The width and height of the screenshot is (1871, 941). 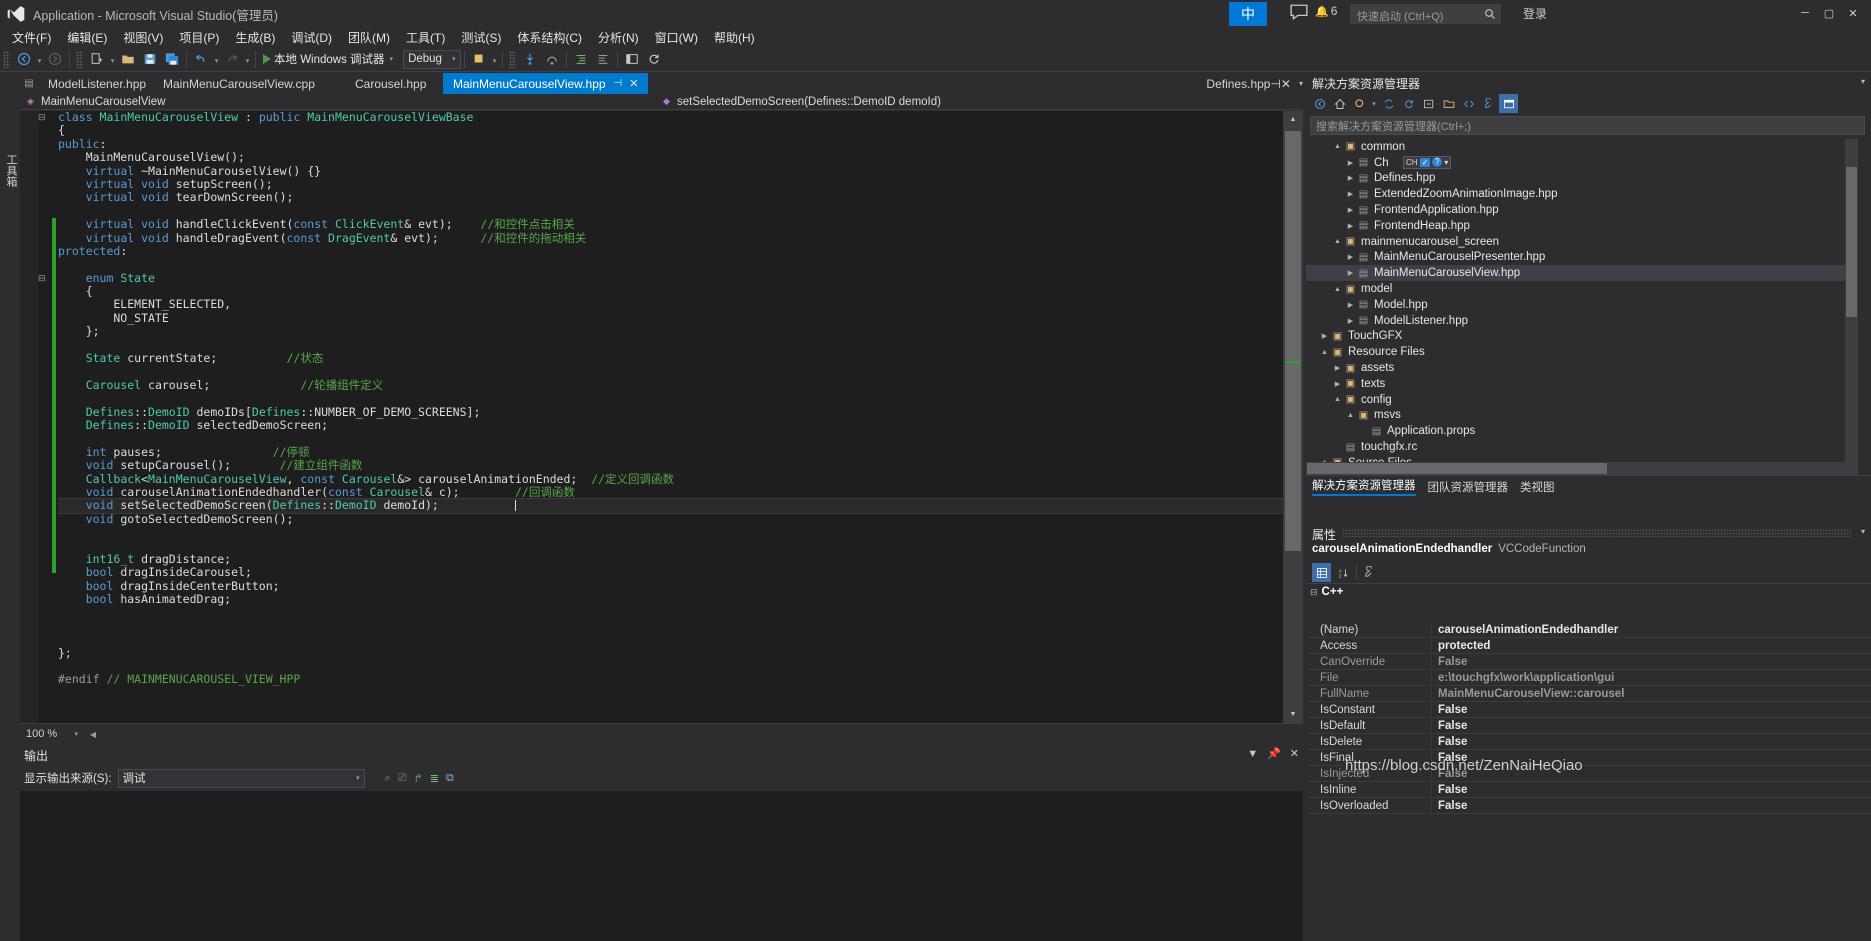 What do you see at coordinates (1293, 714) in the screenshot?
I see `scroll-down-icon: ▼` at bounding box center [1293, 714].